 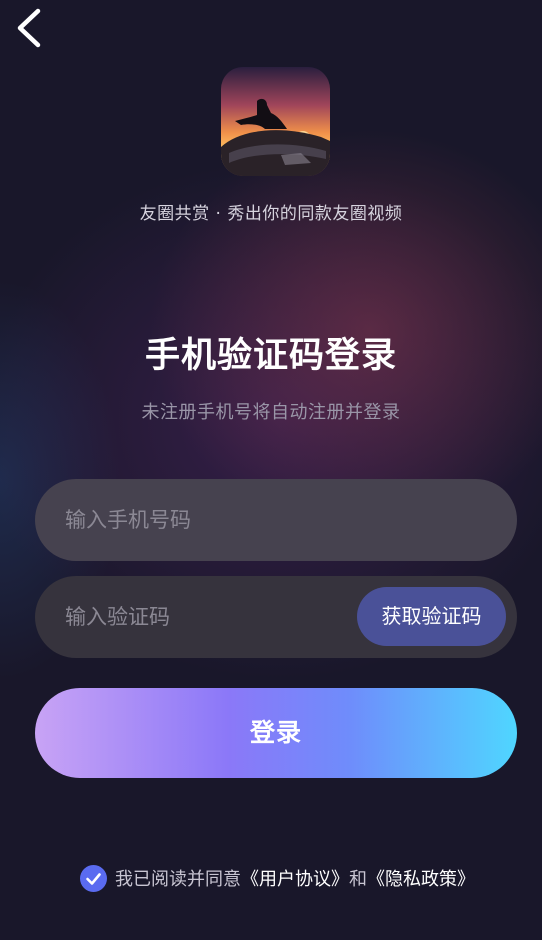 What do you see at coordinates (271, 412) in the screenshot?
I see `page-subtitle: 未注册手机号将自动注册并登录` at bounding box center [271, 412].